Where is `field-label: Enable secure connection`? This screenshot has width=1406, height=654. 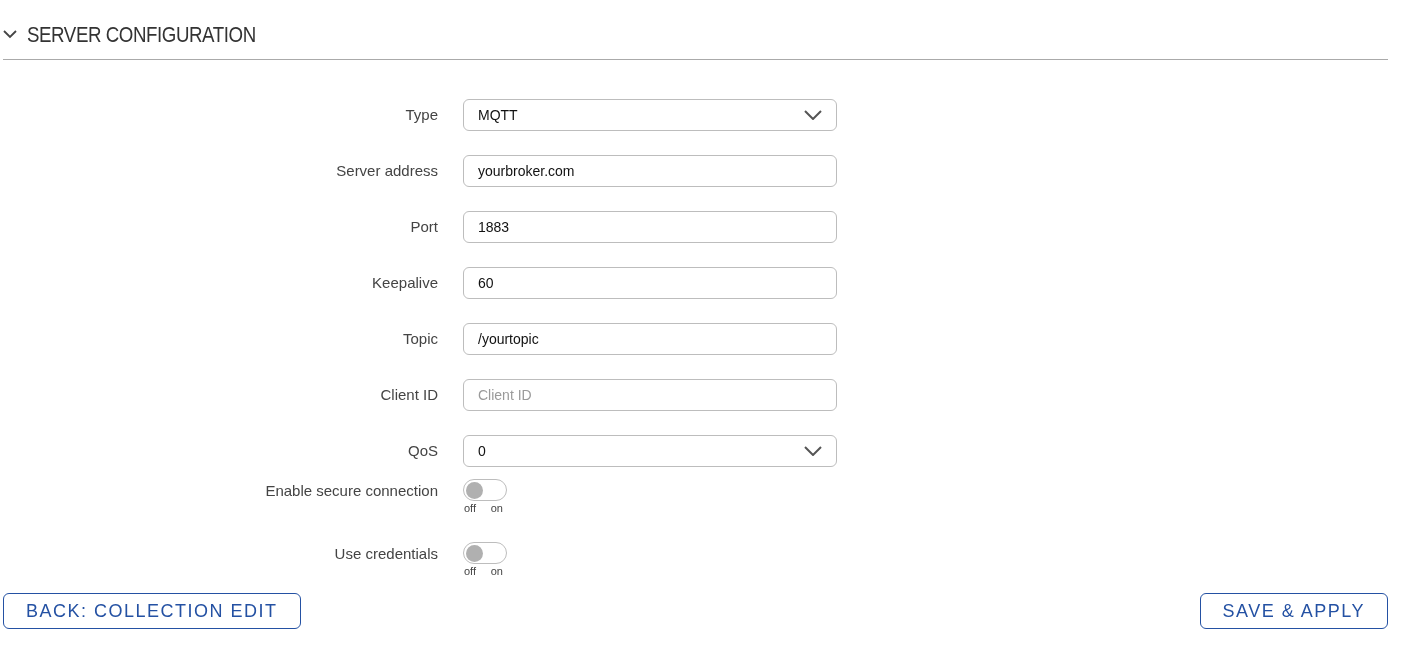 field-label: Enable secure connection is located at coordinates (351, 490).